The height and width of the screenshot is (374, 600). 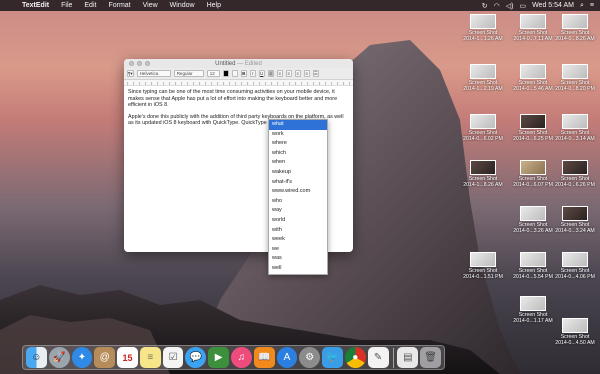 What do you see at coordinates (105, 357) in the screenshot?
I see `contacts-icon: @` at bounding box center [105, 357].